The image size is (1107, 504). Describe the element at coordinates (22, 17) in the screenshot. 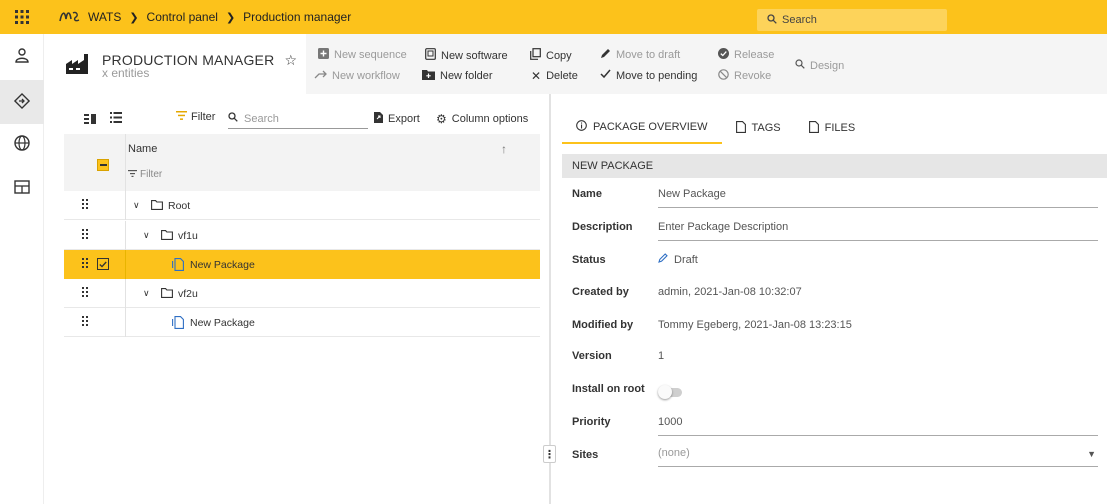

I see `apps-grid-icon` at that location.